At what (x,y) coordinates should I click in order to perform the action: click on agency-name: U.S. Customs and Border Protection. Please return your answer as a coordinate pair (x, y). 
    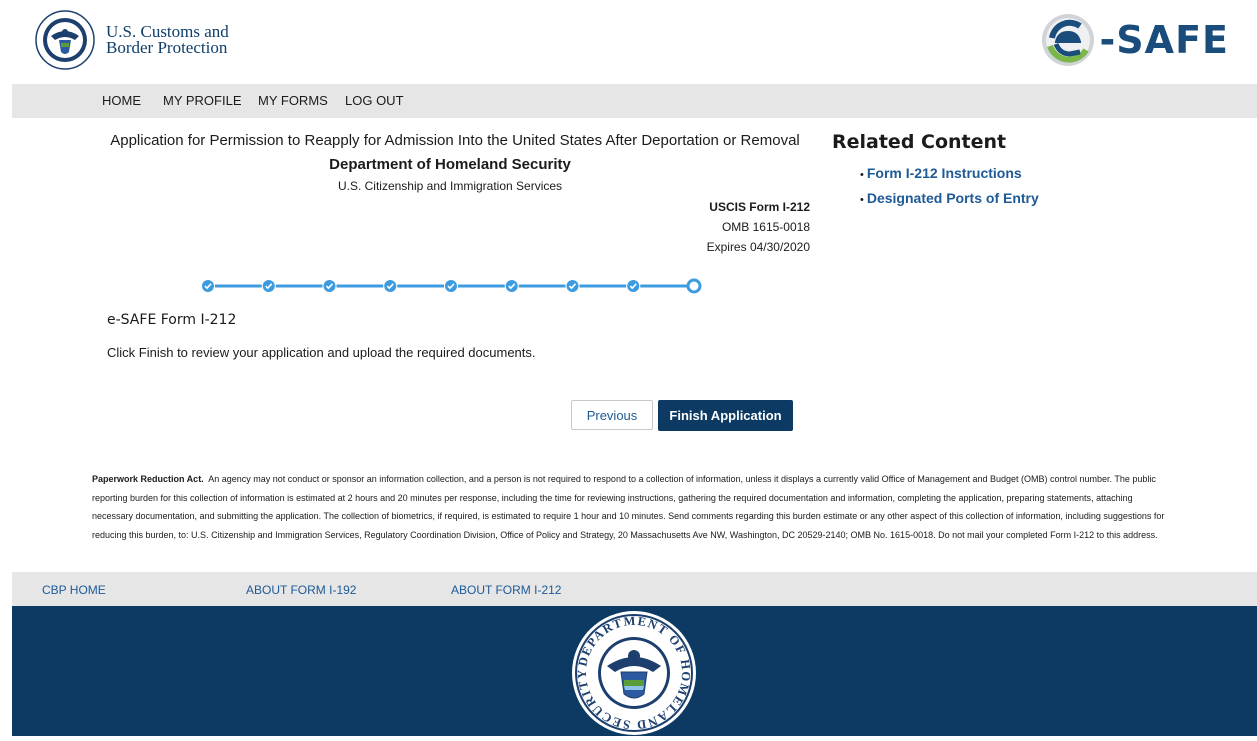
    Looking at the image, I should click on (167, 40).